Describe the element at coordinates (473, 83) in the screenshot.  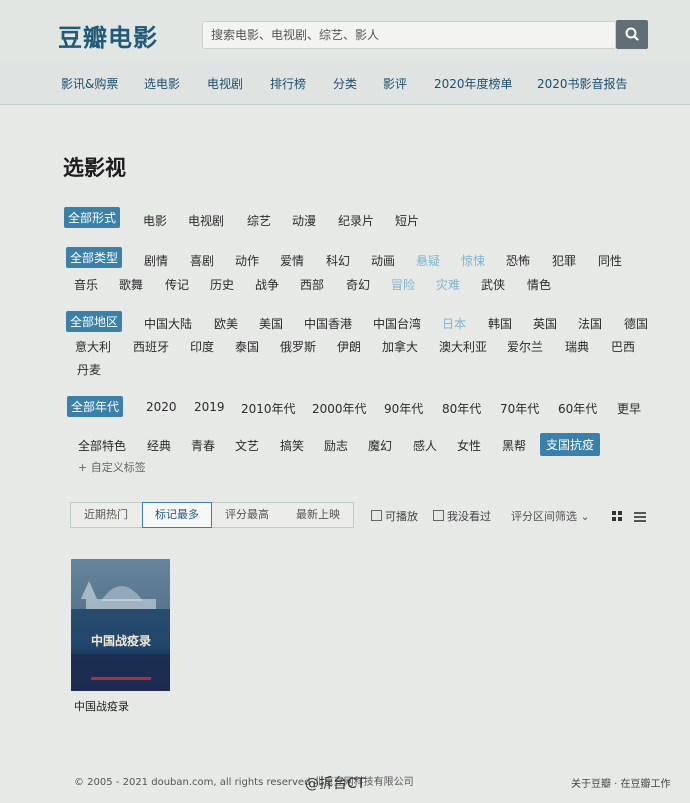
I see `nav-2020-annual-list: 2020年度榜单` at that location.